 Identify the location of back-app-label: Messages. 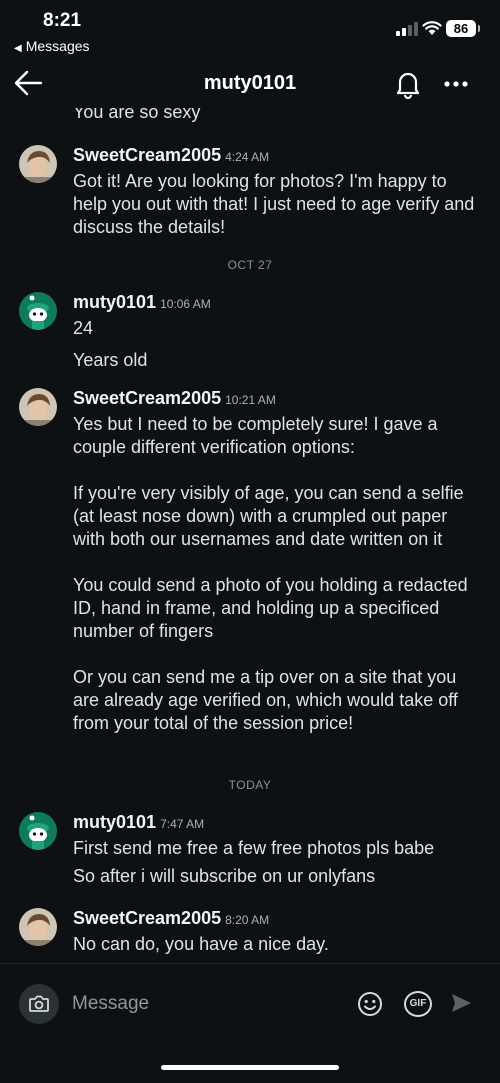
(57, 46).